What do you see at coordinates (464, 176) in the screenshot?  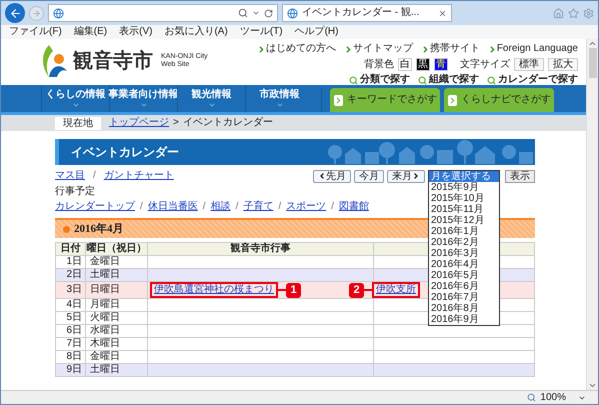 I see `month-option: 月を選択する` at bounding box center [464, 176].